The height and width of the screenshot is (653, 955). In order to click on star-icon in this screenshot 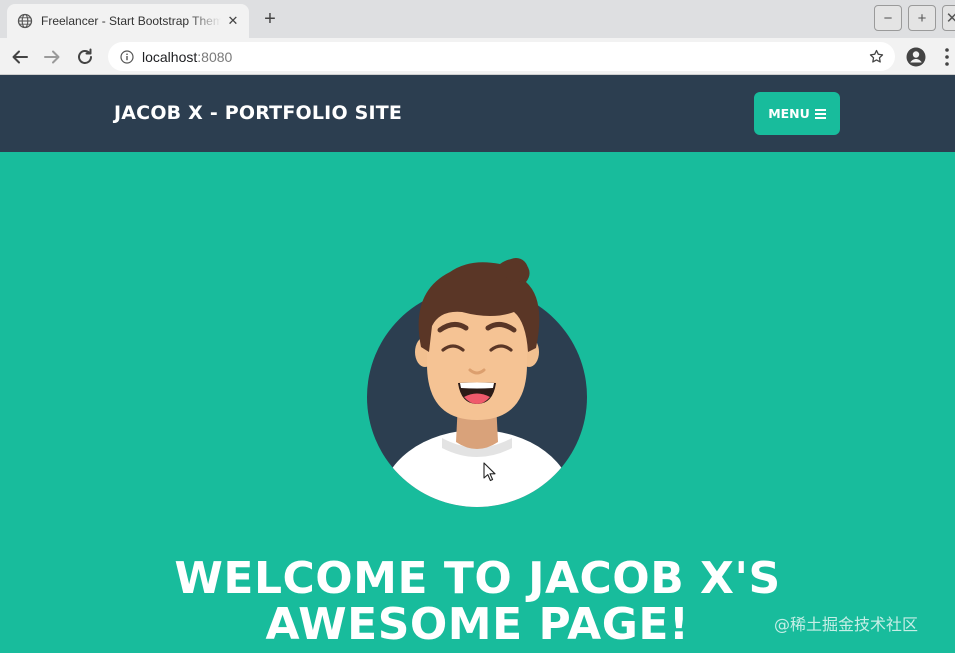, I will do `click(876, 56)`.